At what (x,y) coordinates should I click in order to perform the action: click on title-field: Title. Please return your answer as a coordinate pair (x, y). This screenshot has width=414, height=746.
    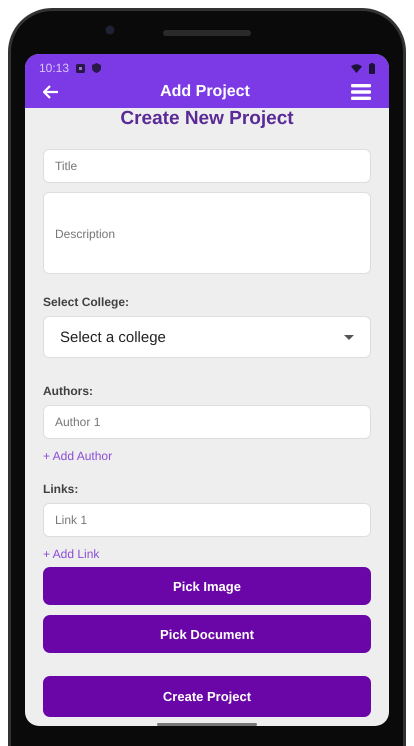
    Looking at the image, I should click on (207, 166).